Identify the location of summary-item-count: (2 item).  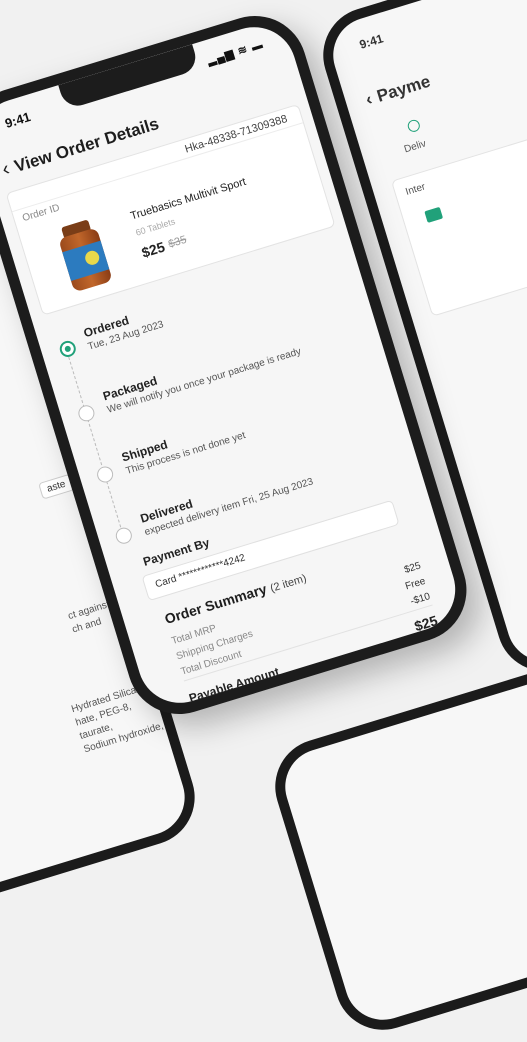
(288, 583).